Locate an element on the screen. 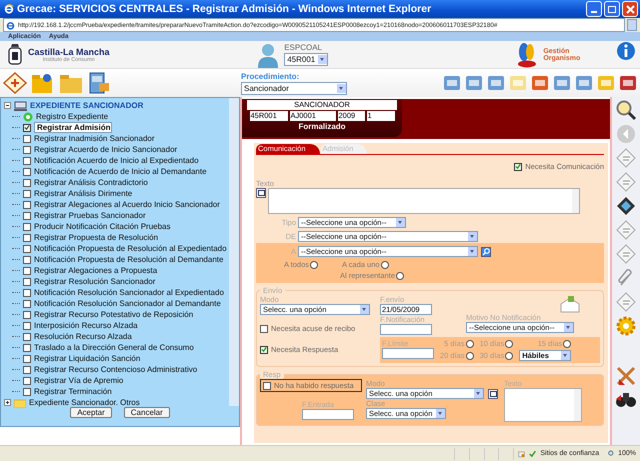  minimize-button is located at coordinates (594, 9).